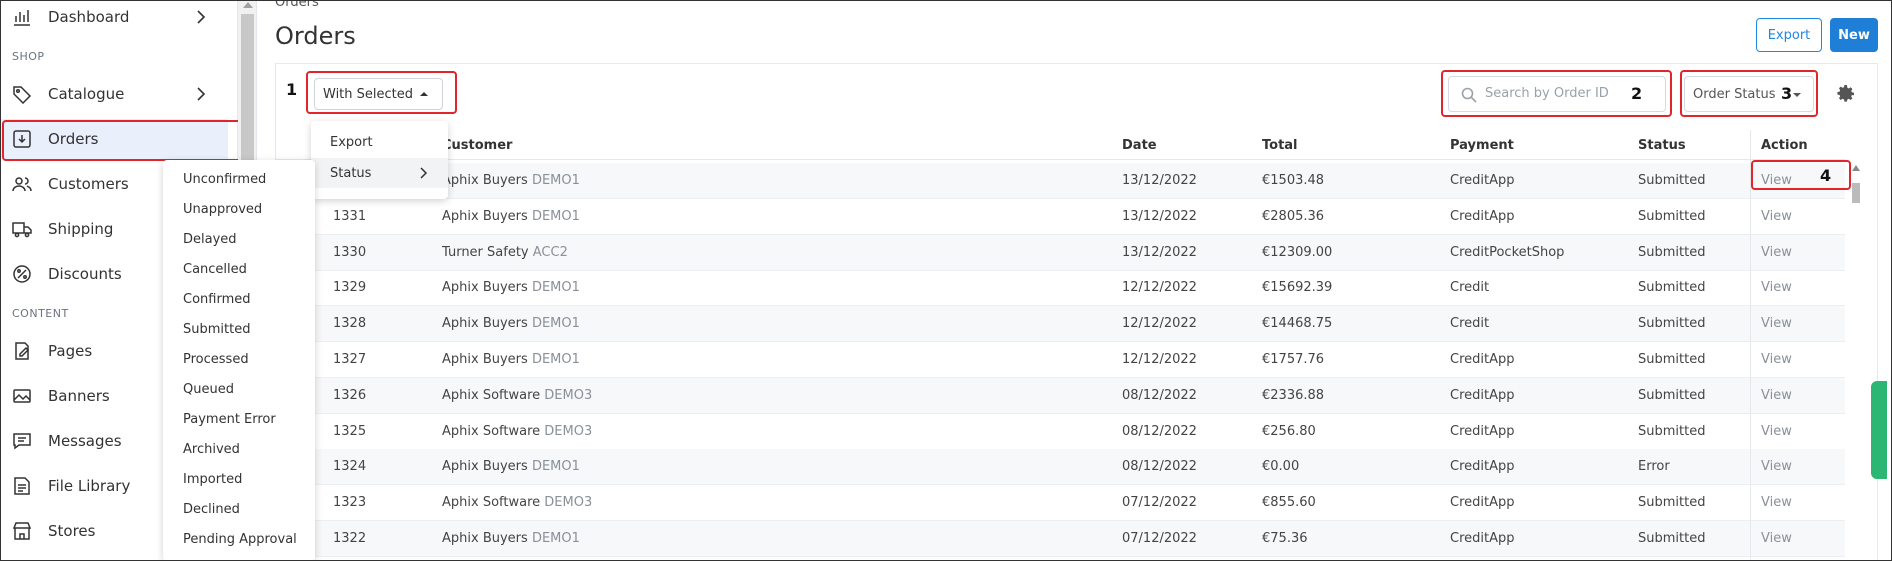  What do you see at coordinates (119, 94) in the screenshot?
I see `sidebar-item-catalogue: Catalogue` at bounding box center [119, 94].